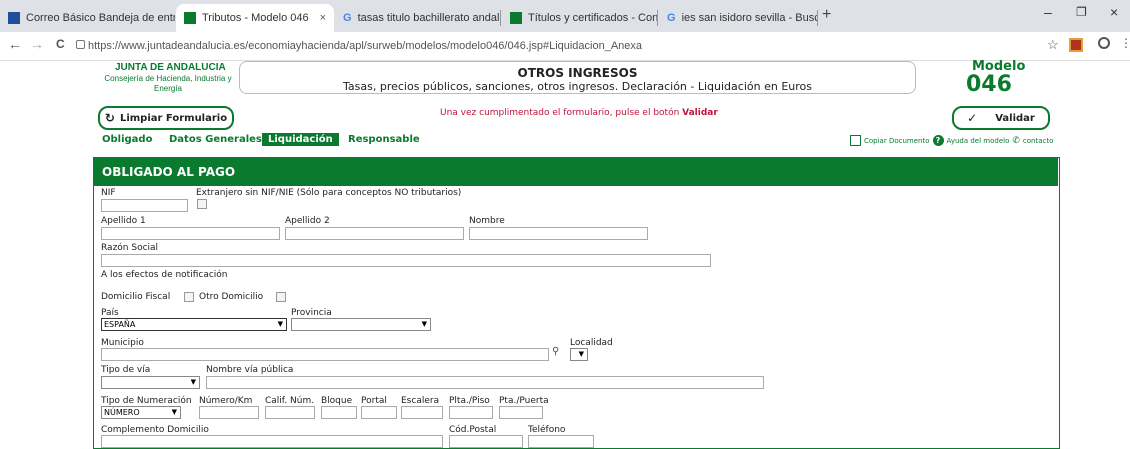  I want to click on back-icon: ←, so click(15, 44).